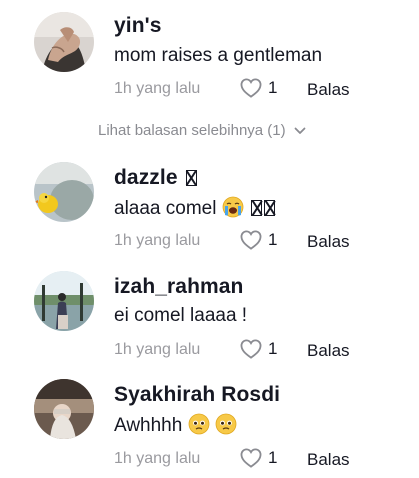 The width and height of the screenshot is (419, 478). Describe the element at coordinates (146, 177) in the screenshot. I see `comment-username-text: dazzle` at that location.